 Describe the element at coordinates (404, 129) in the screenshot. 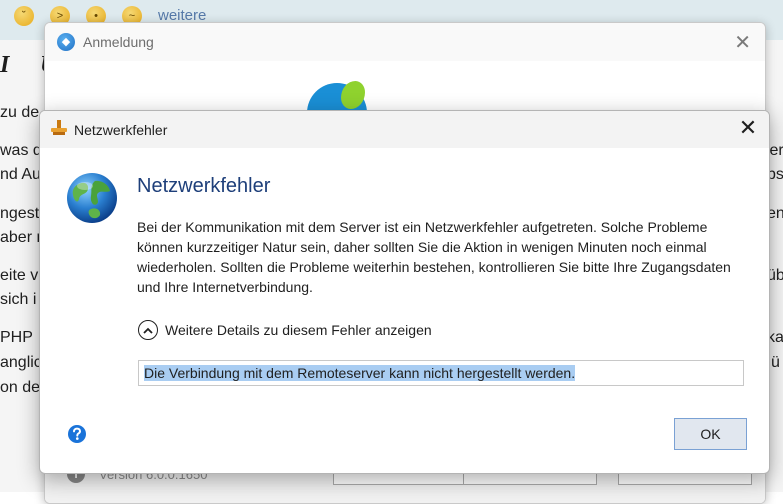

I see `dialog-titlebar: Netzwerkfehler ✕` at that location.